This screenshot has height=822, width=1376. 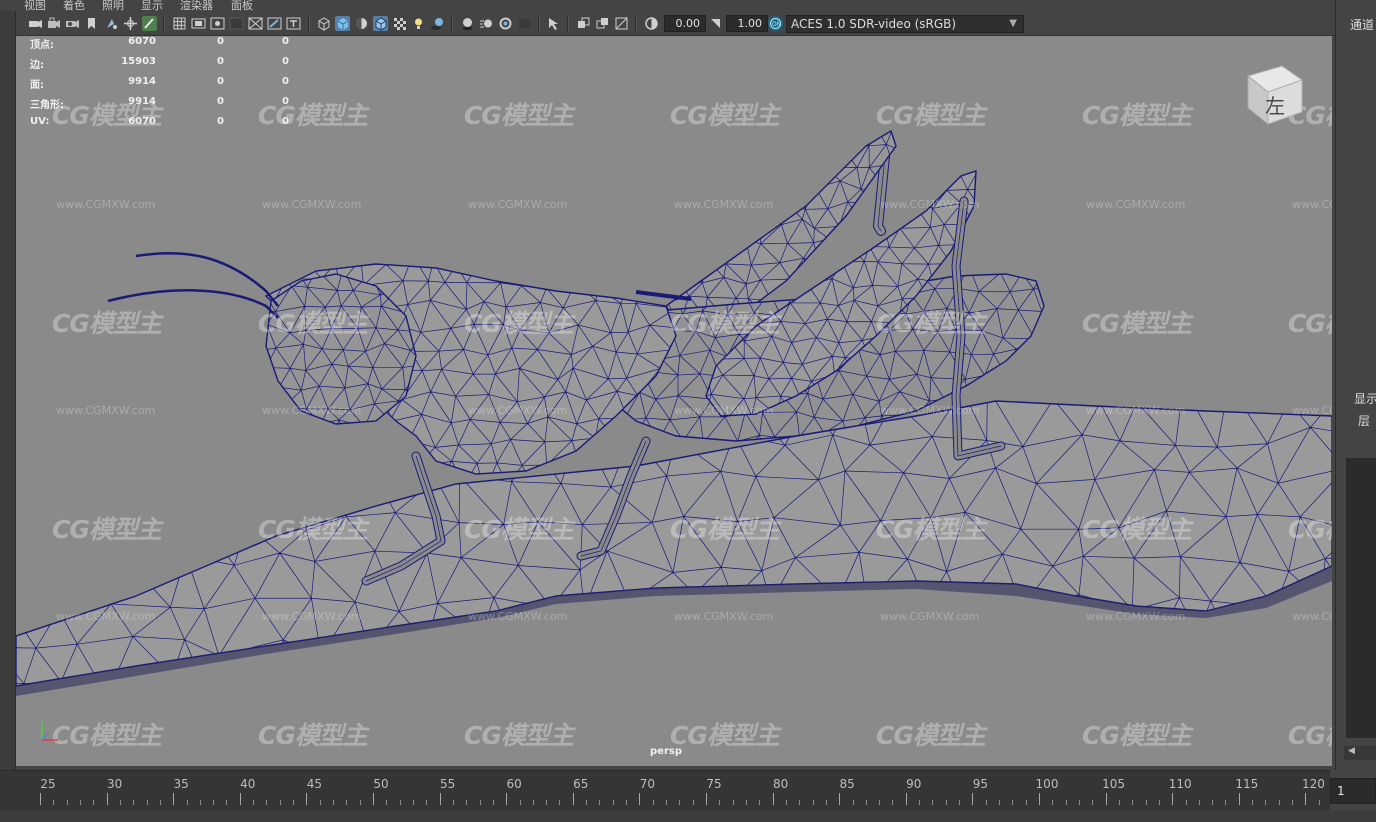 I want to click on menu-renderer: 渲染器, so click(x=196, y=5).